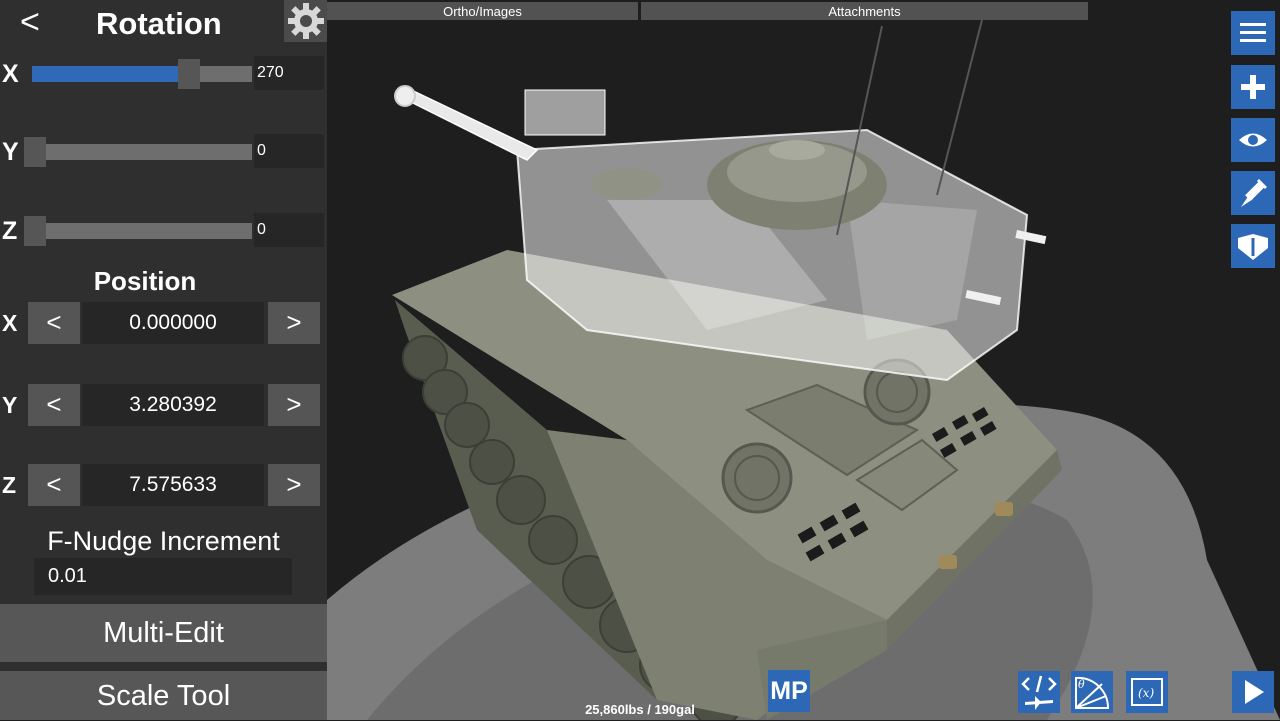 The image size is (1280, 721). Describe the element at coordinates (163, 576) in the screenshot. I see `nudge-increment-input: 0.01` at that location.